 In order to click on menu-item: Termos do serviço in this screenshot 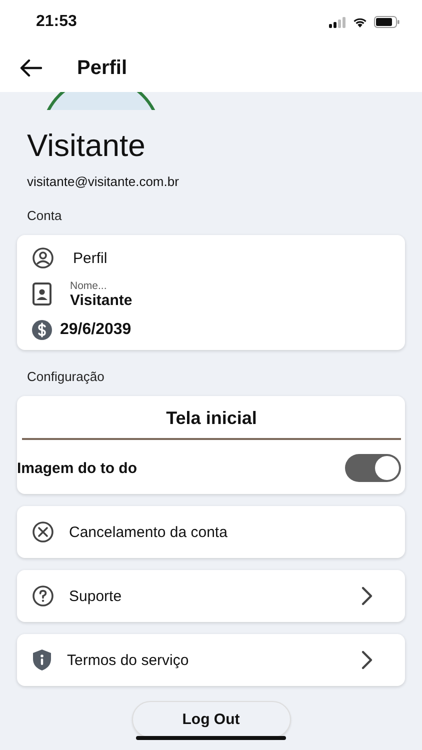, I will do `click(211, 660)`.